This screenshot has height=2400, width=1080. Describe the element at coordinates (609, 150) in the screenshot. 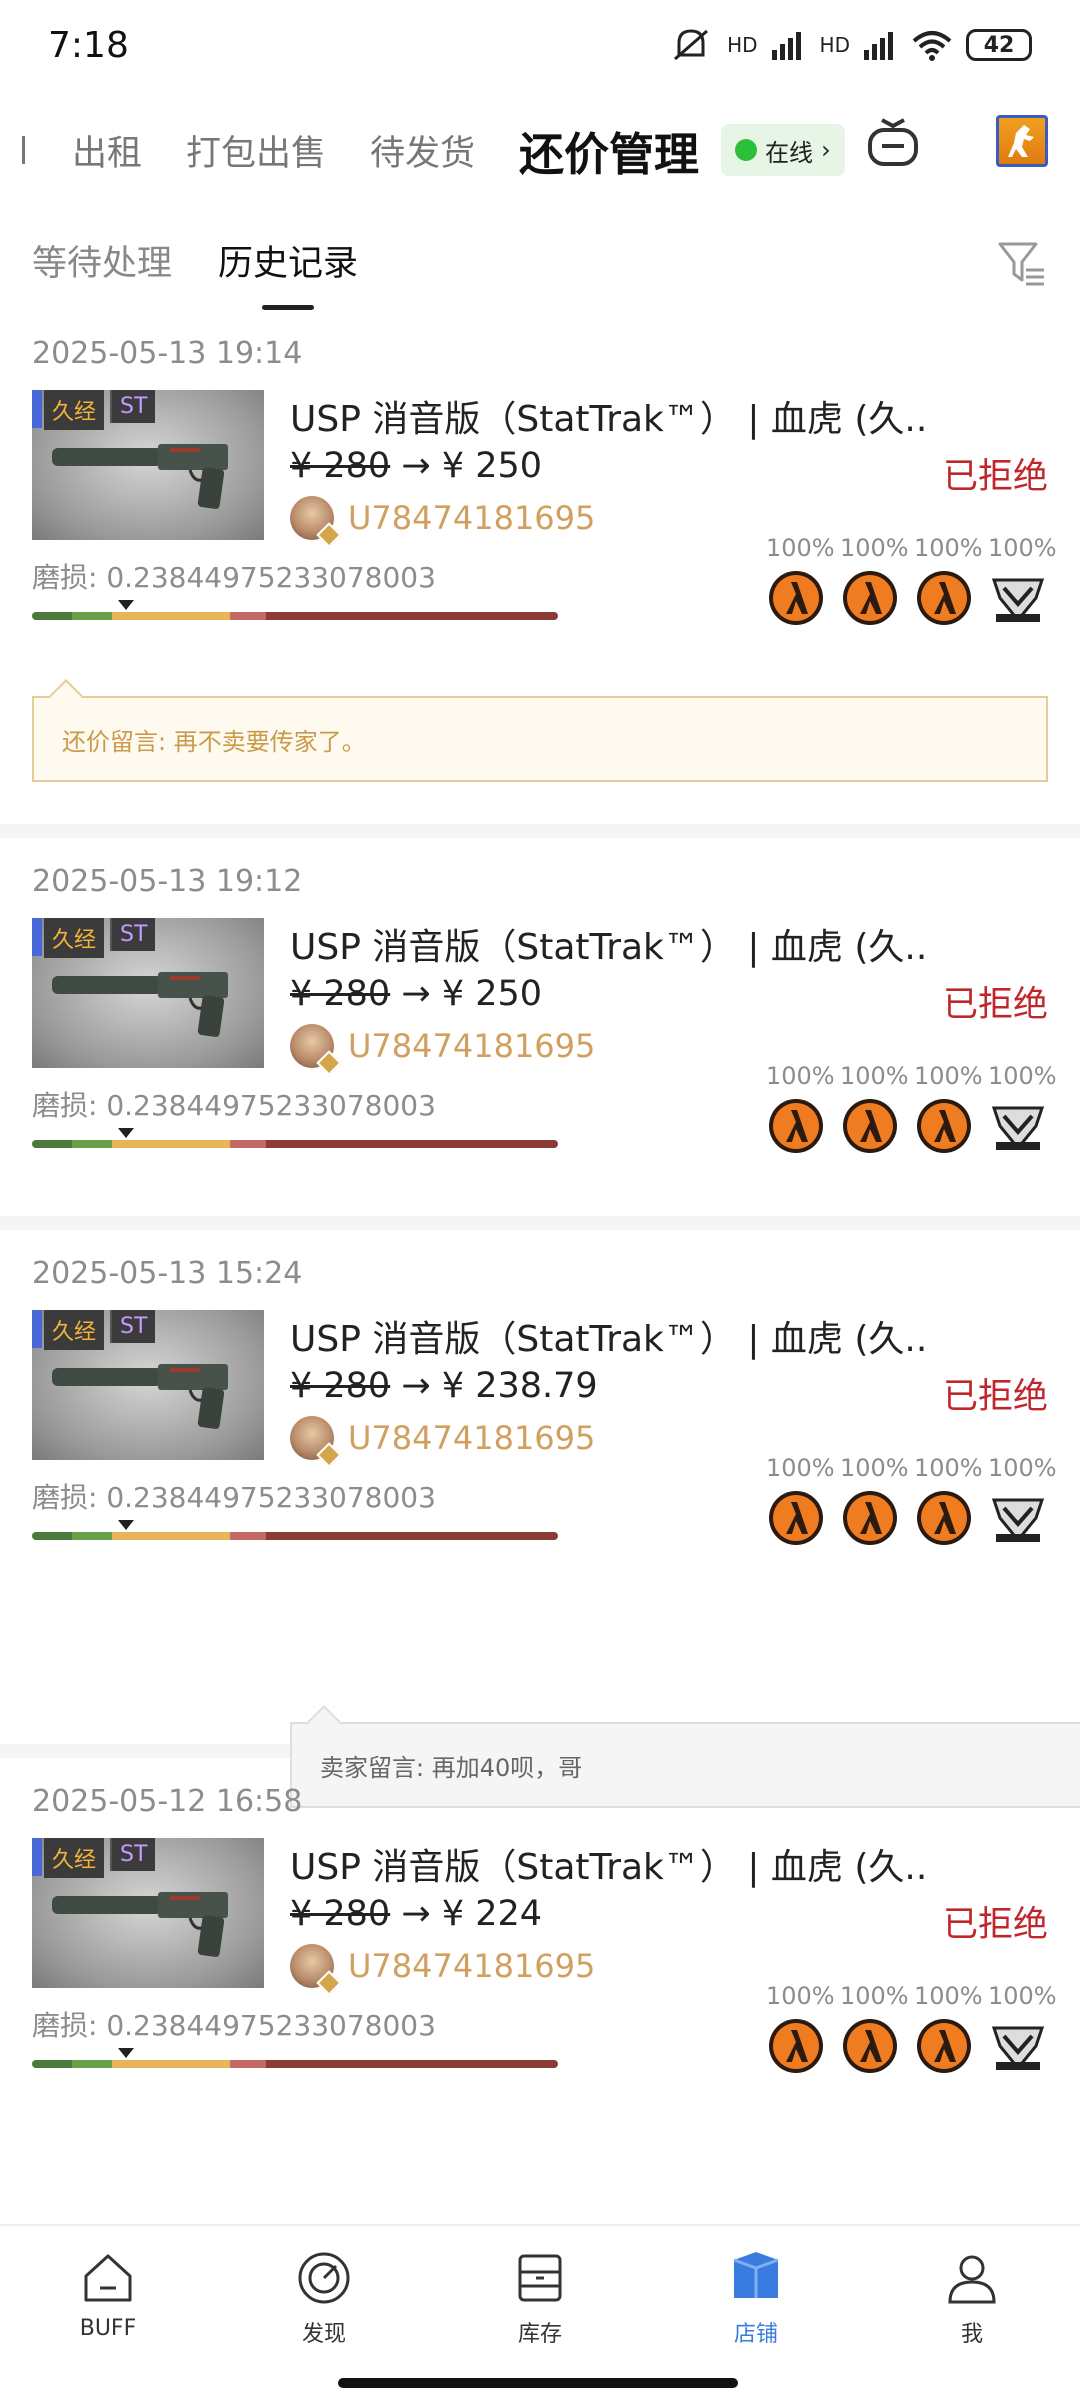

I see `tab-bargain-manage: 还价管理` at that location.